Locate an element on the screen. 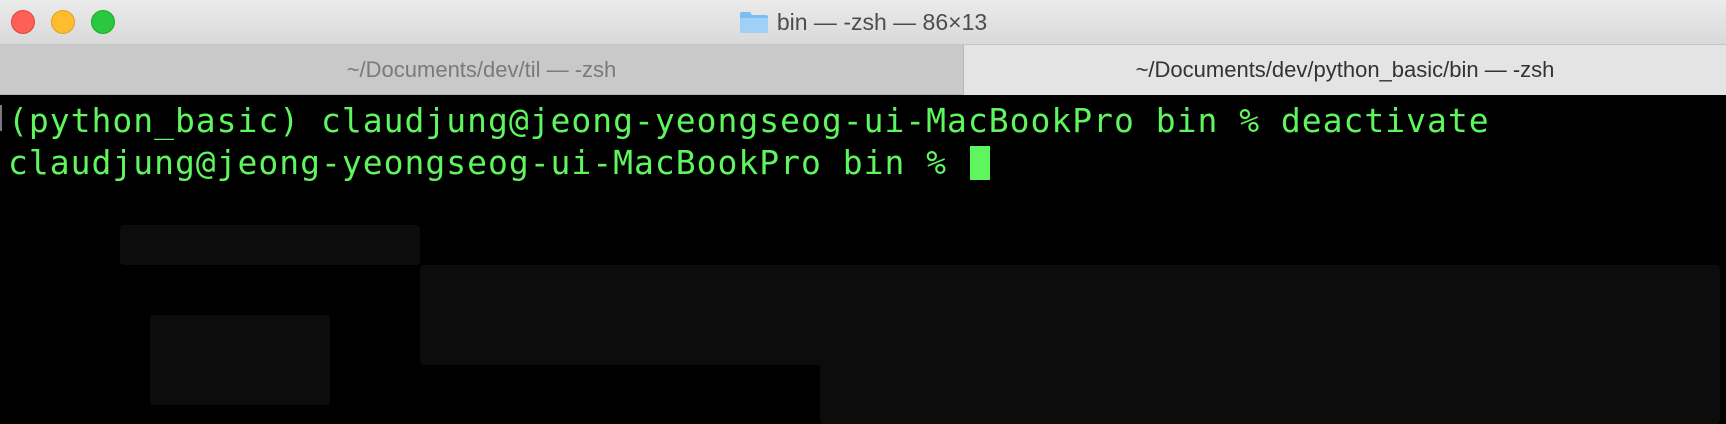 This screenshot has width=1726, height=424. window-title-area: bin — -zsh — 86×13 is located at coordinates (863, 22).